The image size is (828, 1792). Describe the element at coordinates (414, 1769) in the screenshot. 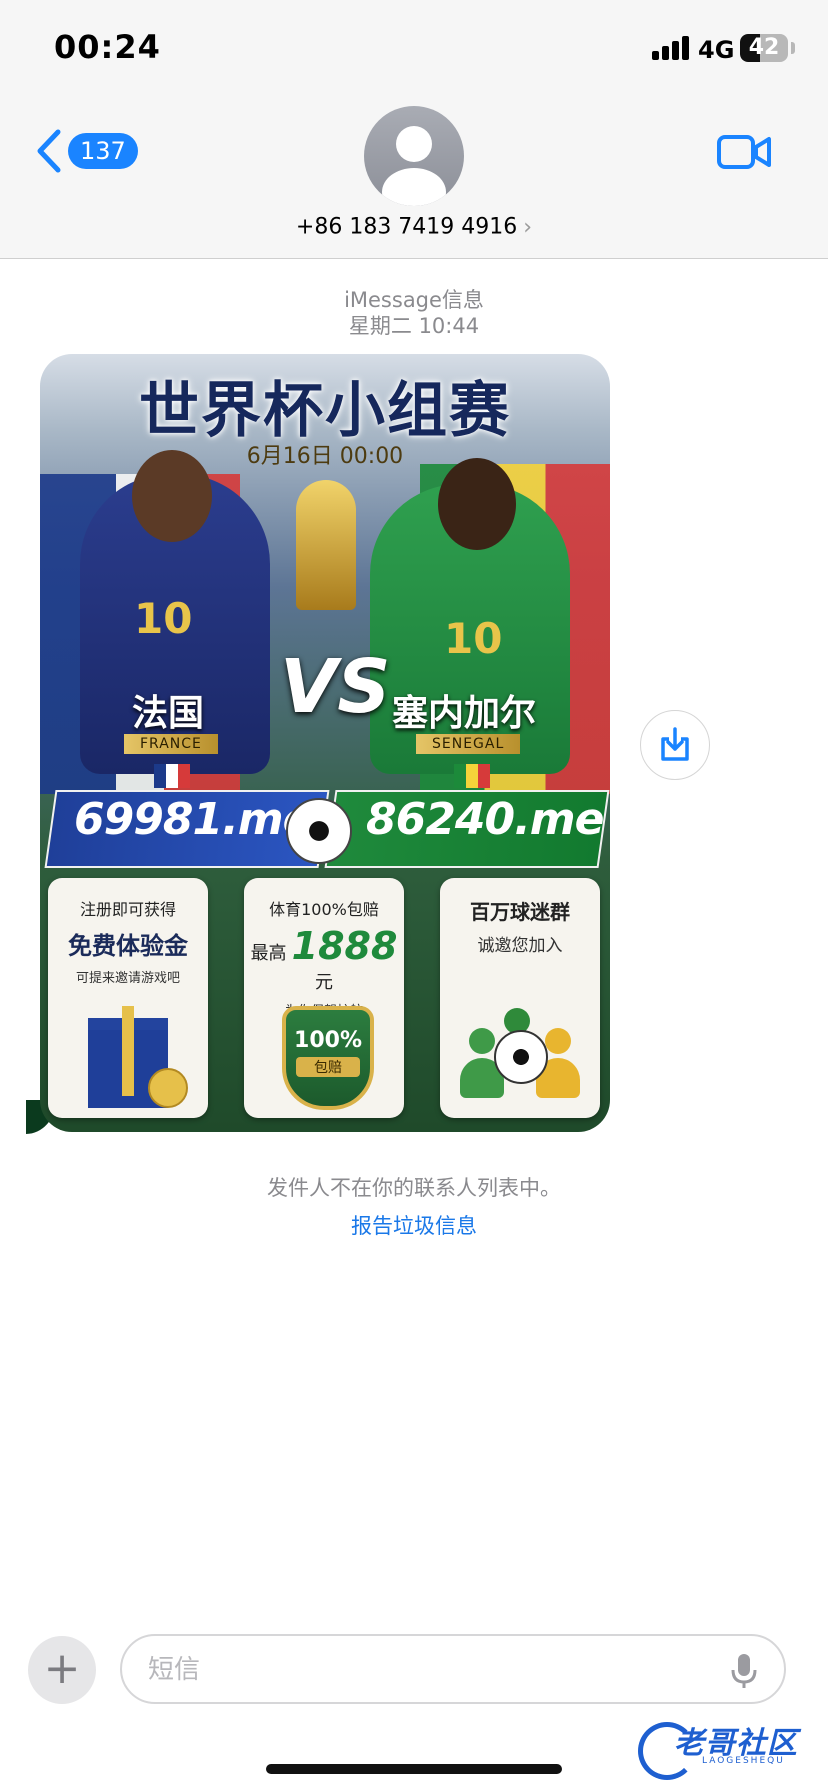

I see `home-indicator` at that location.